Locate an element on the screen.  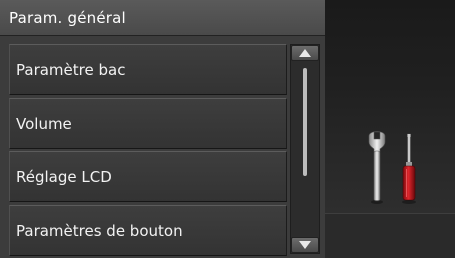
scrollbar-thumb is located at coordinates (305, 122).